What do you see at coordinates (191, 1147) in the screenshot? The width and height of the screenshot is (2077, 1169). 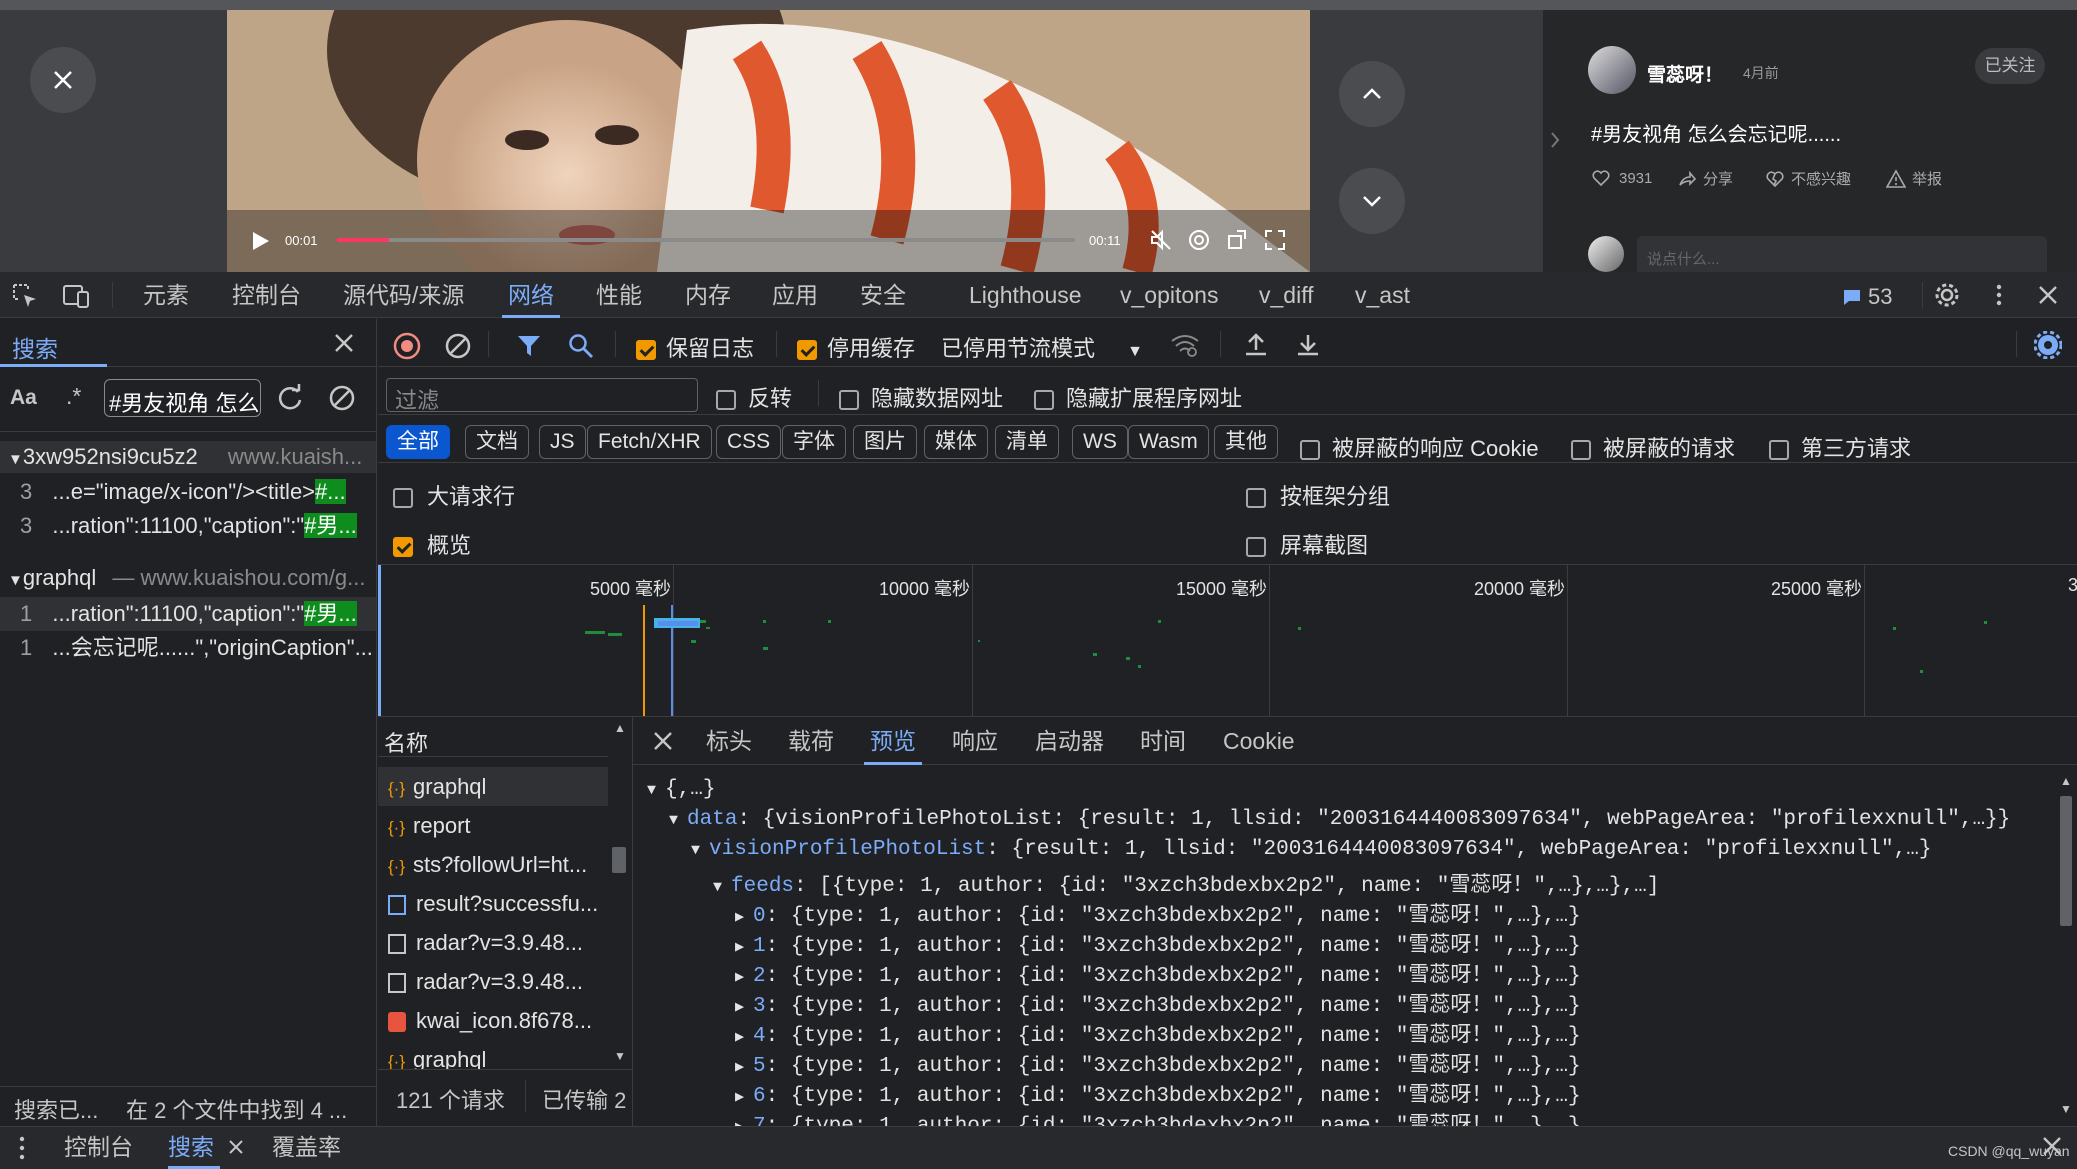 I see `drawer-tab-search: 搜索` at bounding box center [191, 1147].